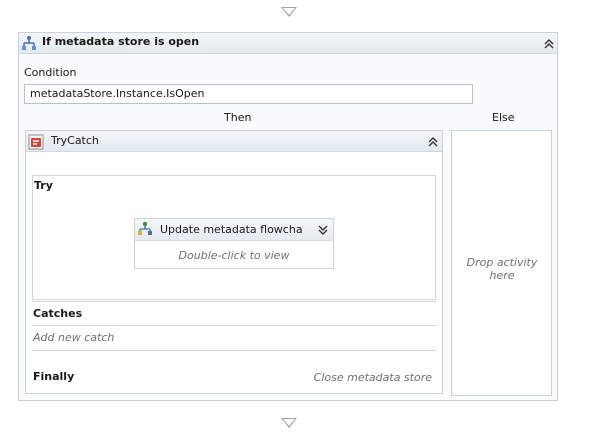 The width and height of the screenshot is (590, 447). I want to click on else-drop-hint: Drop activity here, so click(502, 269).